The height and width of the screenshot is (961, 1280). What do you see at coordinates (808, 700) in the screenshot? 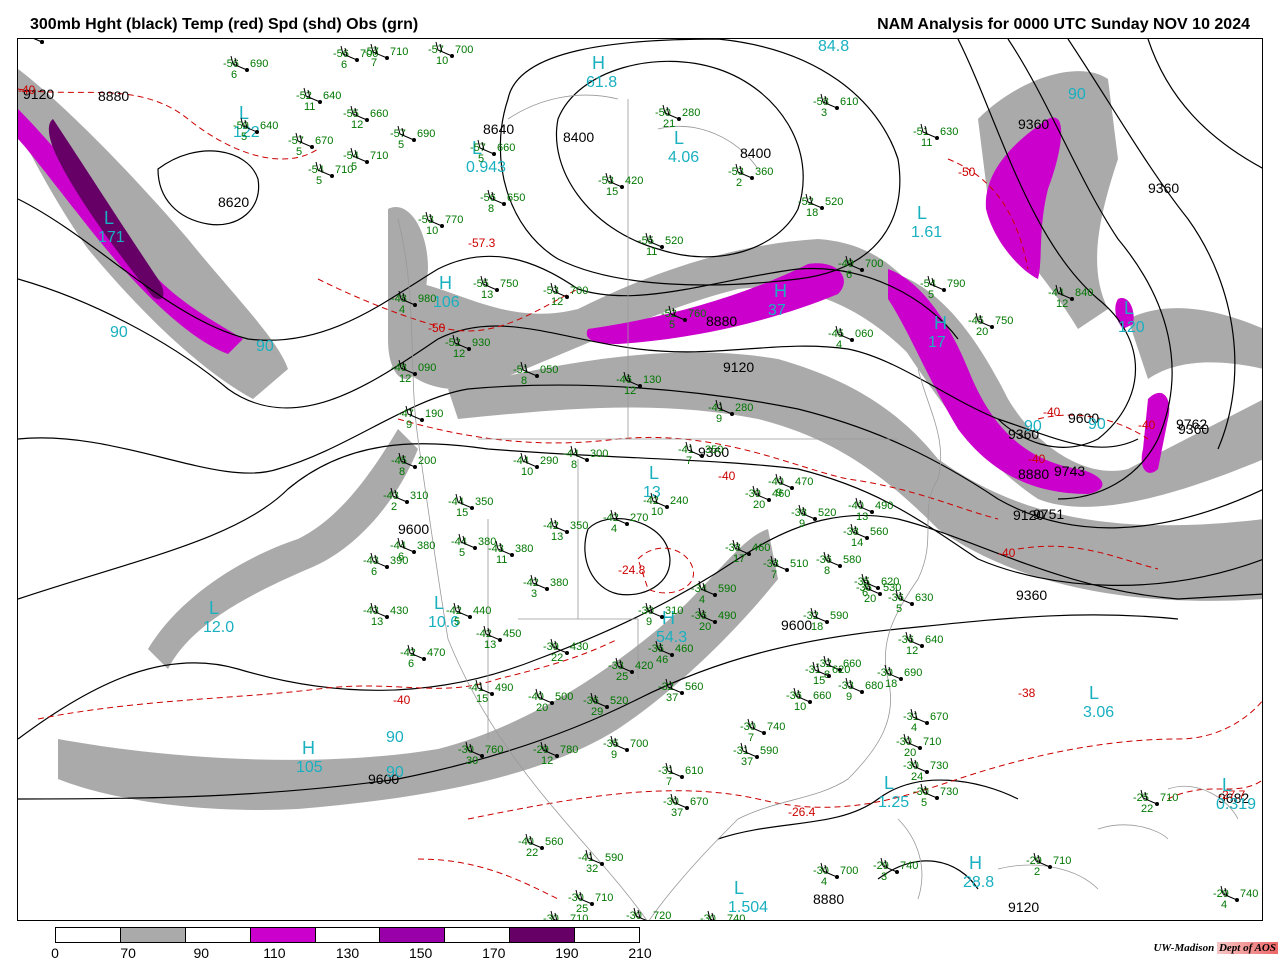
I see `station-observation: -36 66010` at bounding box center [808, 700].